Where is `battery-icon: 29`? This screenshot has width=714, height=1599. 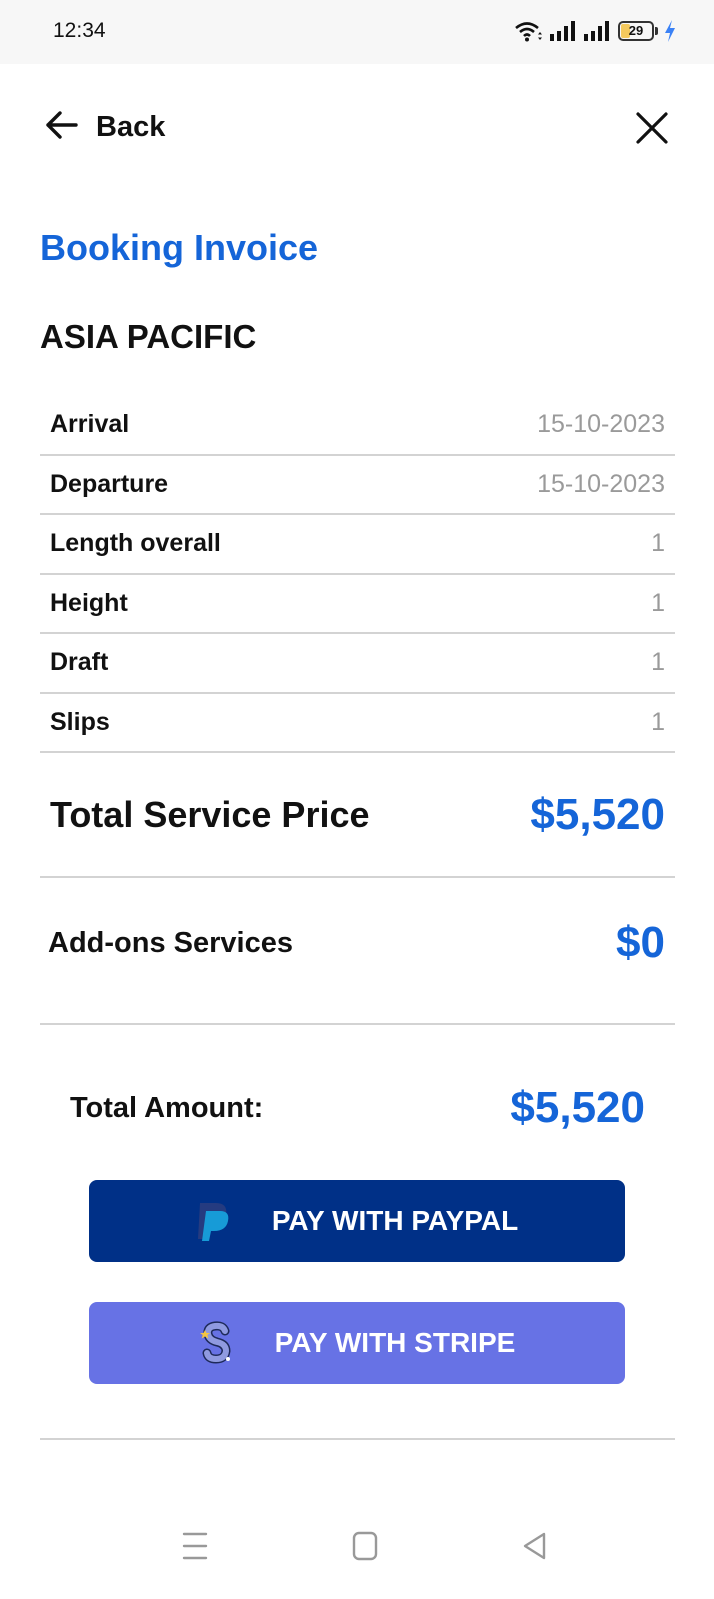
battery-icon: 29 is located at coordinates (636, 31).